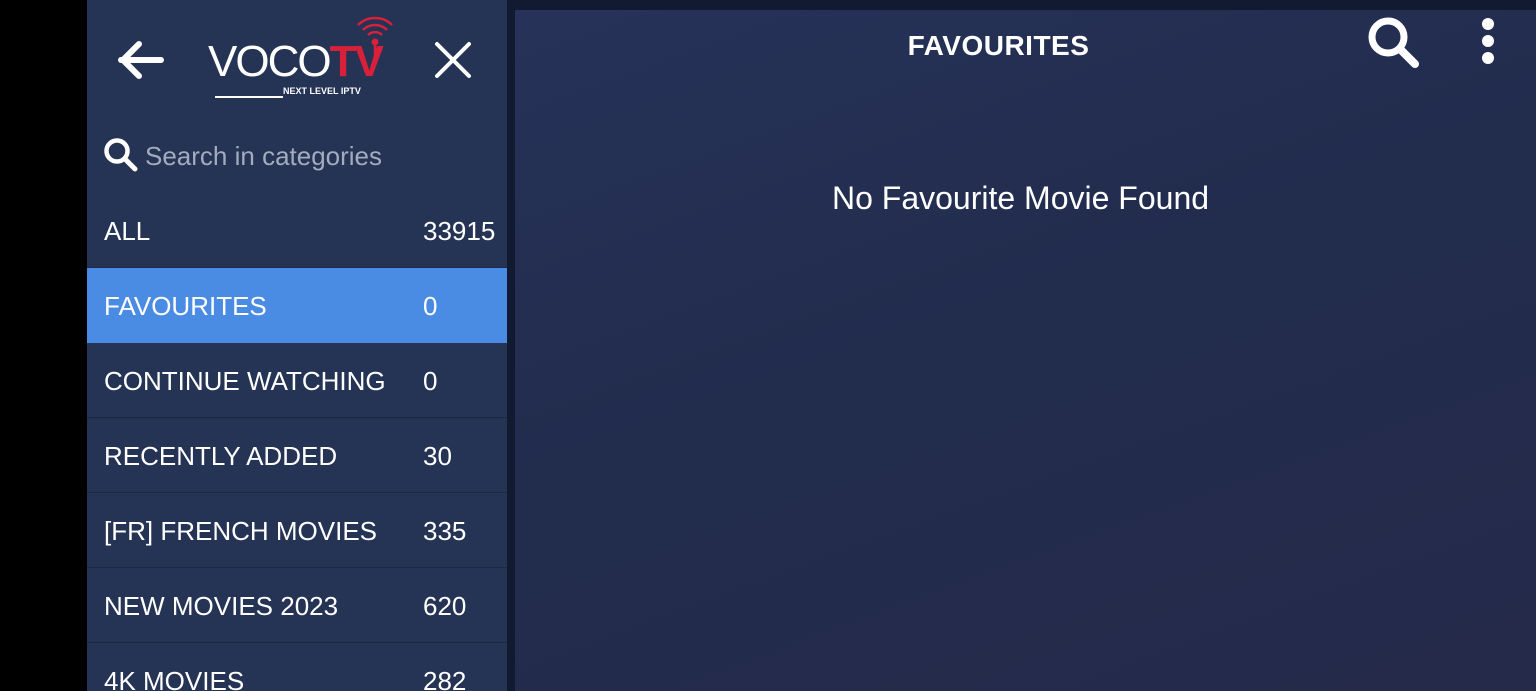 The image size is (1536, 691). I want to click on more-options-button, so click(1488, 41).